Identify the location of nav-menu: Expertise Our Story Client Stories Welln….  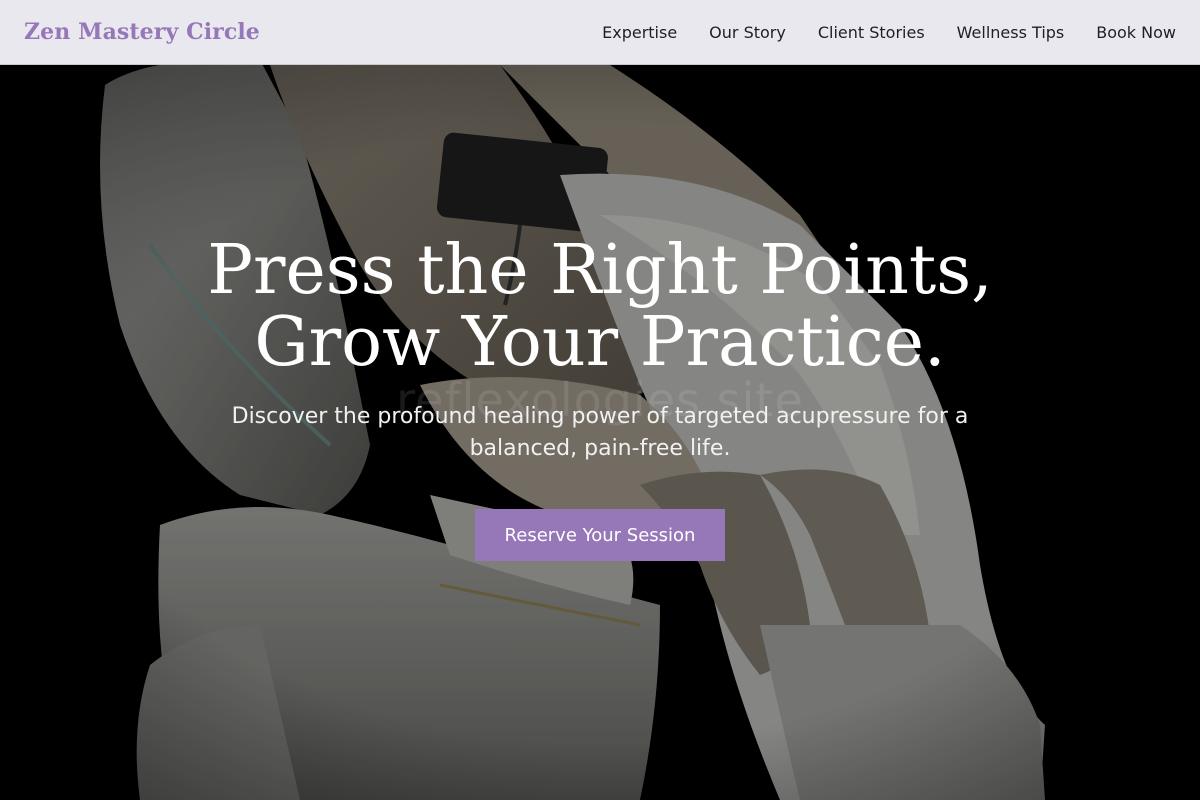
(889, 32).